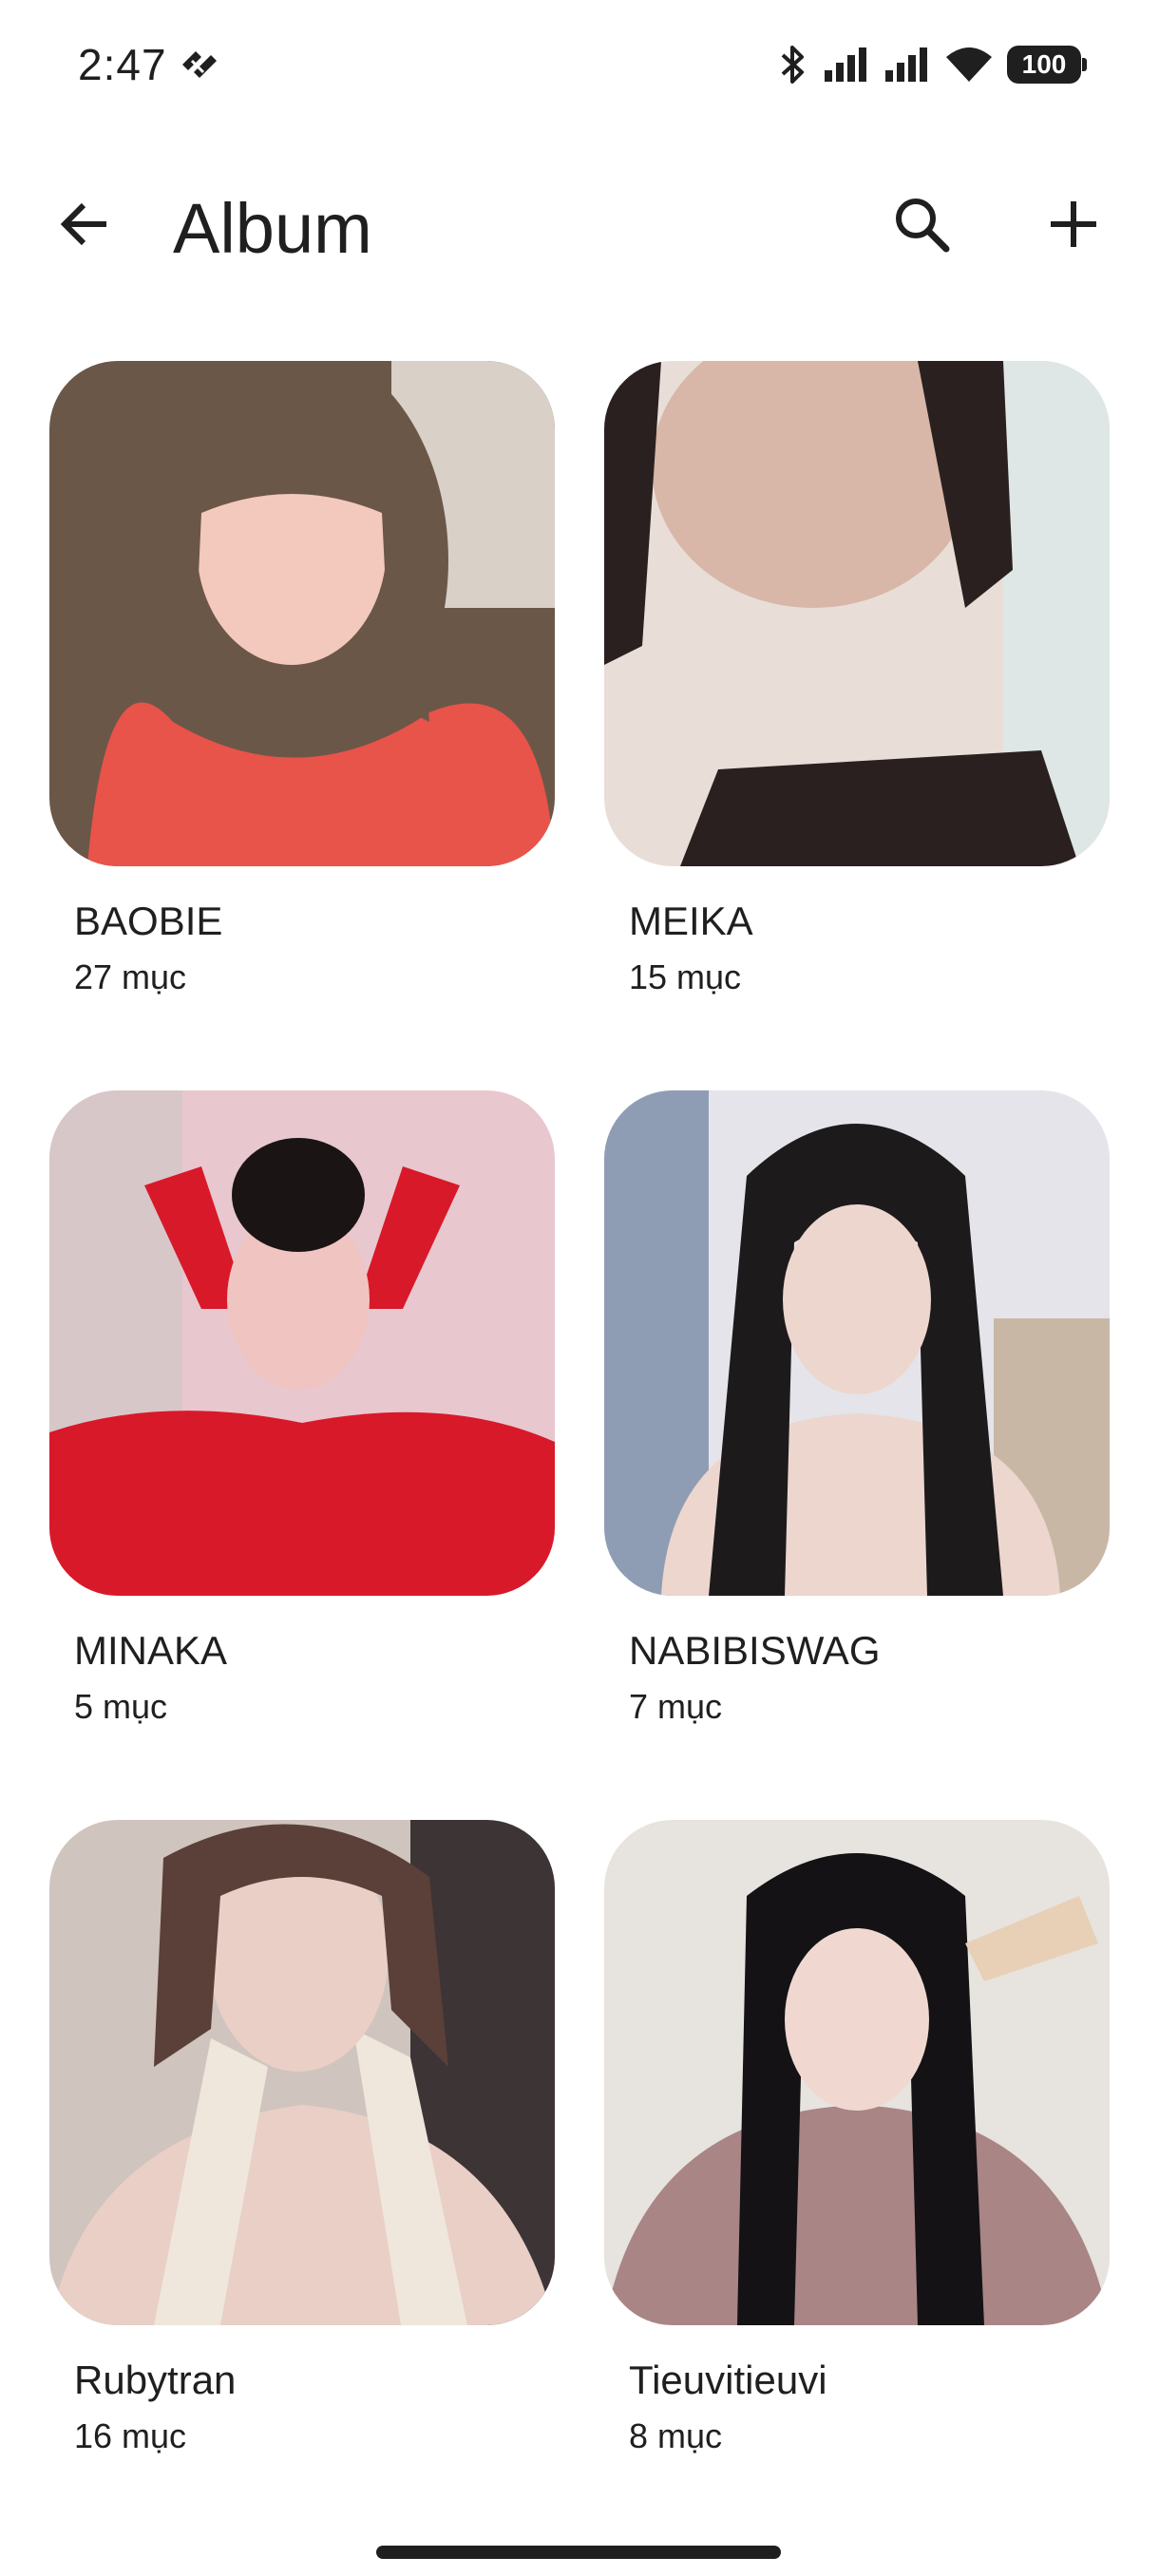 This screenshot has height=2576, width=1159. What do you see at coordinates (272, 228) in the screenshot?
I see `page-title: Album` at bounding box center [272, 228].